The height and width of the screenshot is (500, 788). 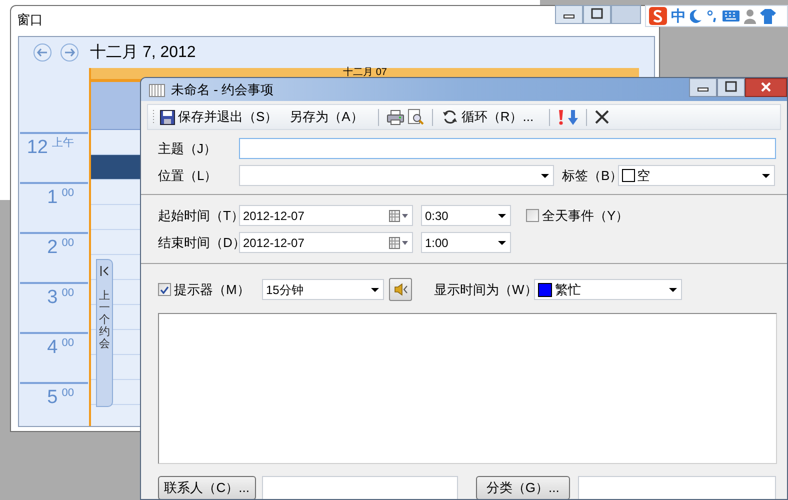 What do you see at coordinates (188, 149) in the screenshot?
I see `field-label: 主题（J）` at bounding box center [188, 149].